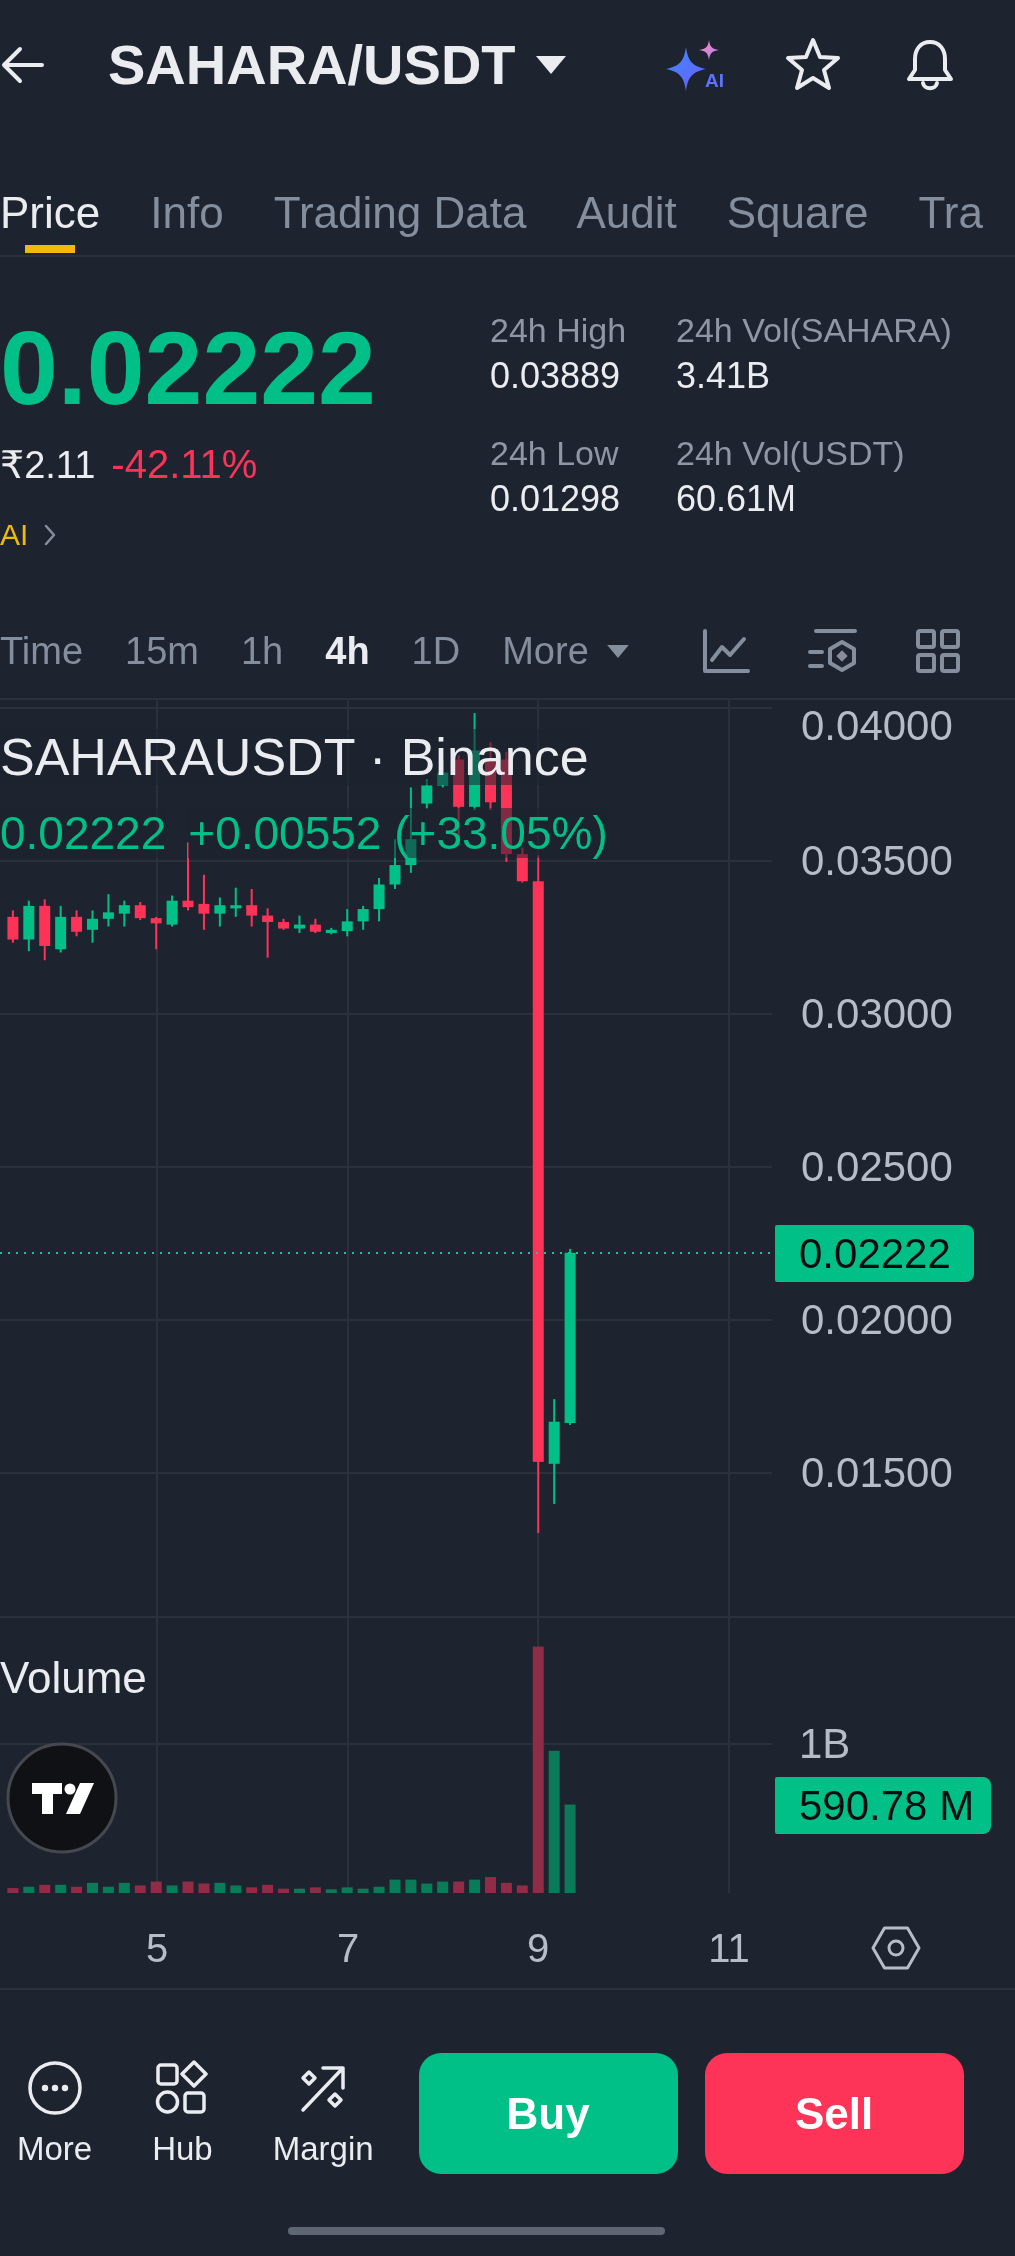 This screenshot has width=1015, height=2256. I want to click on ellipsis-icon, so click(54, 2088).